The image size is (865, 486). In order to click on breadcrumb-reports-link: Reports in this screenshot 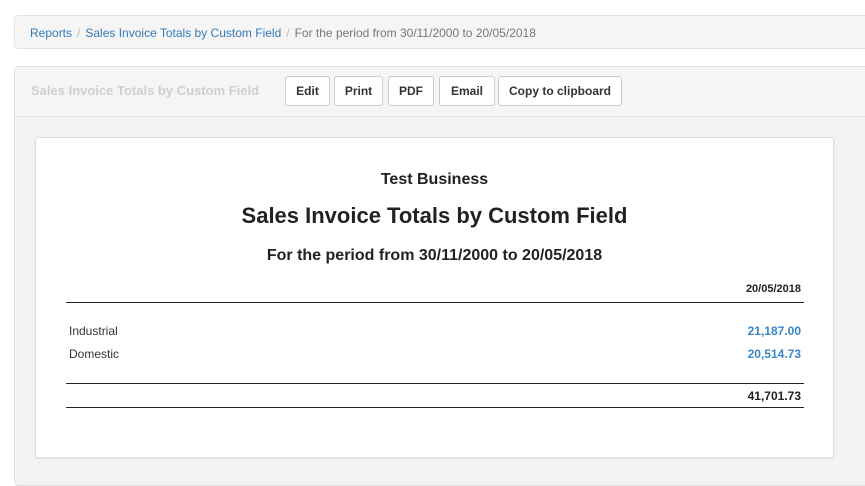, I will do `click(51, 33)`.